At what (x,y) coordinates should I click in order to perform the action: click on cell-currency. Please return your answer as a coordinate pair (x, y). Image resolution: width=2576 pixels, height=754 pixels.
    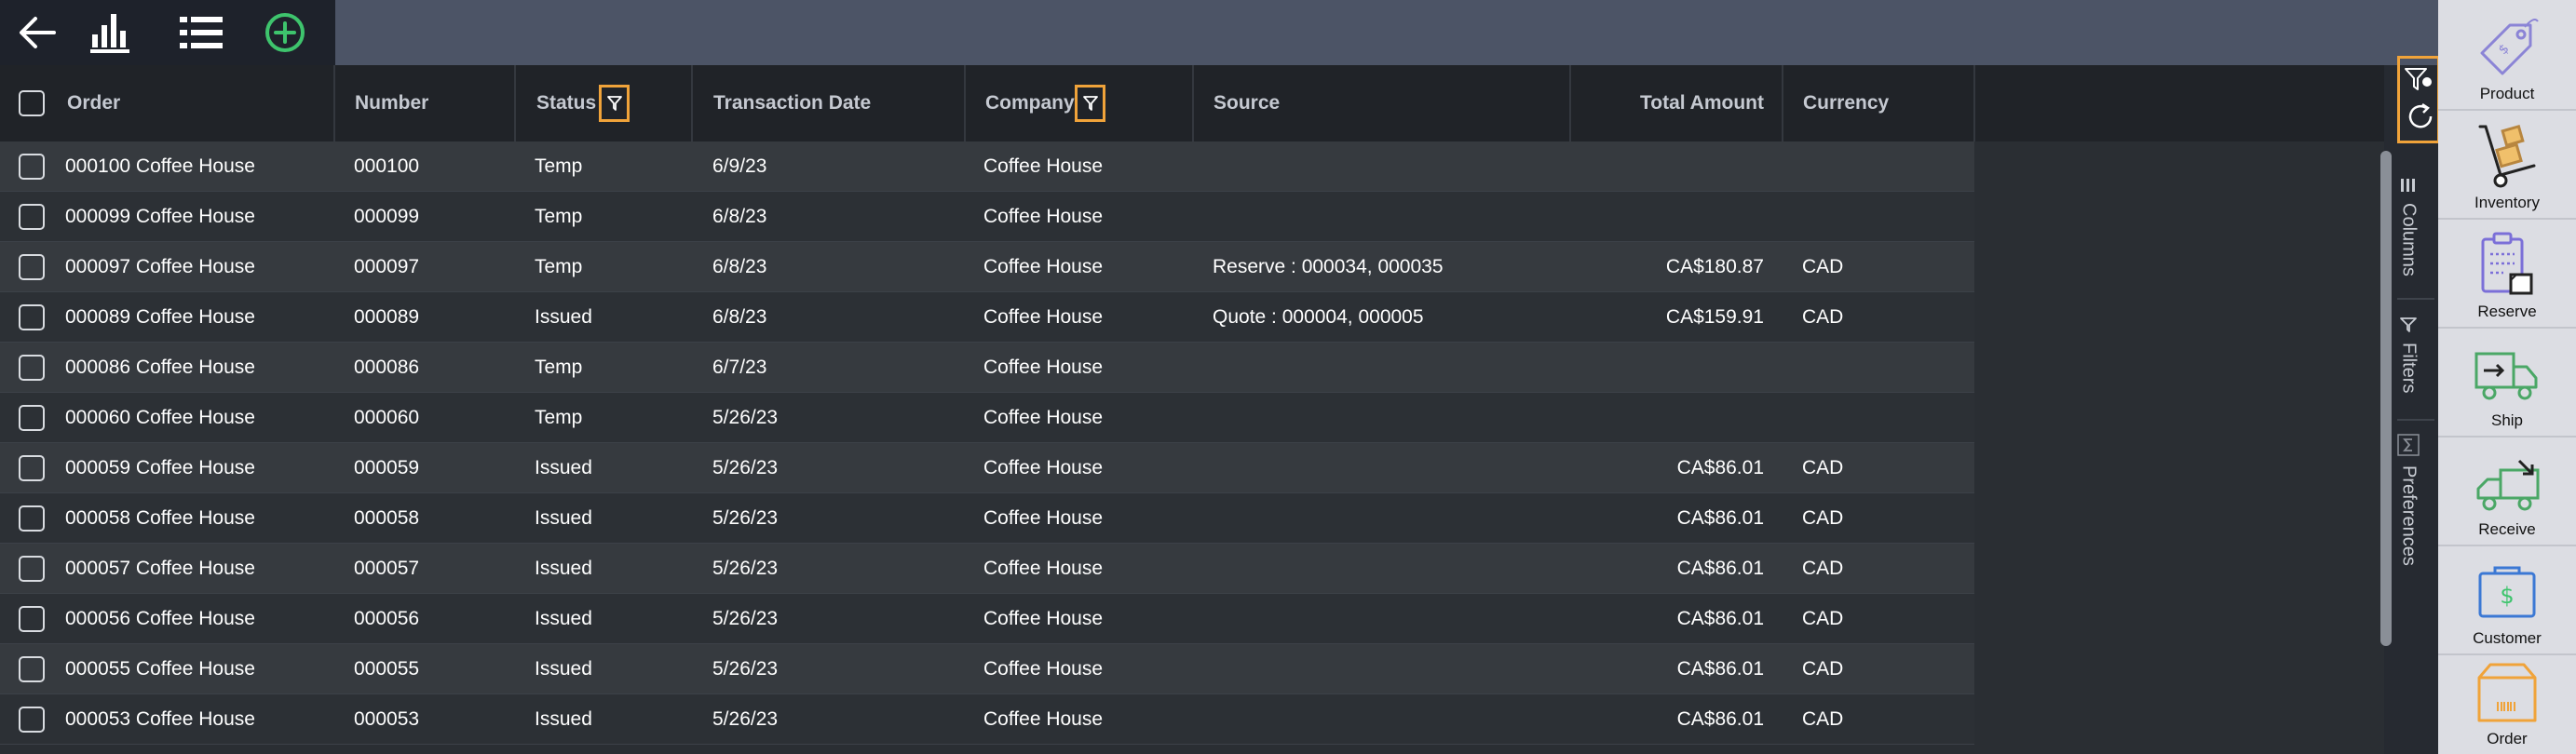
    Looking at the image, I should click on (1886, 217).